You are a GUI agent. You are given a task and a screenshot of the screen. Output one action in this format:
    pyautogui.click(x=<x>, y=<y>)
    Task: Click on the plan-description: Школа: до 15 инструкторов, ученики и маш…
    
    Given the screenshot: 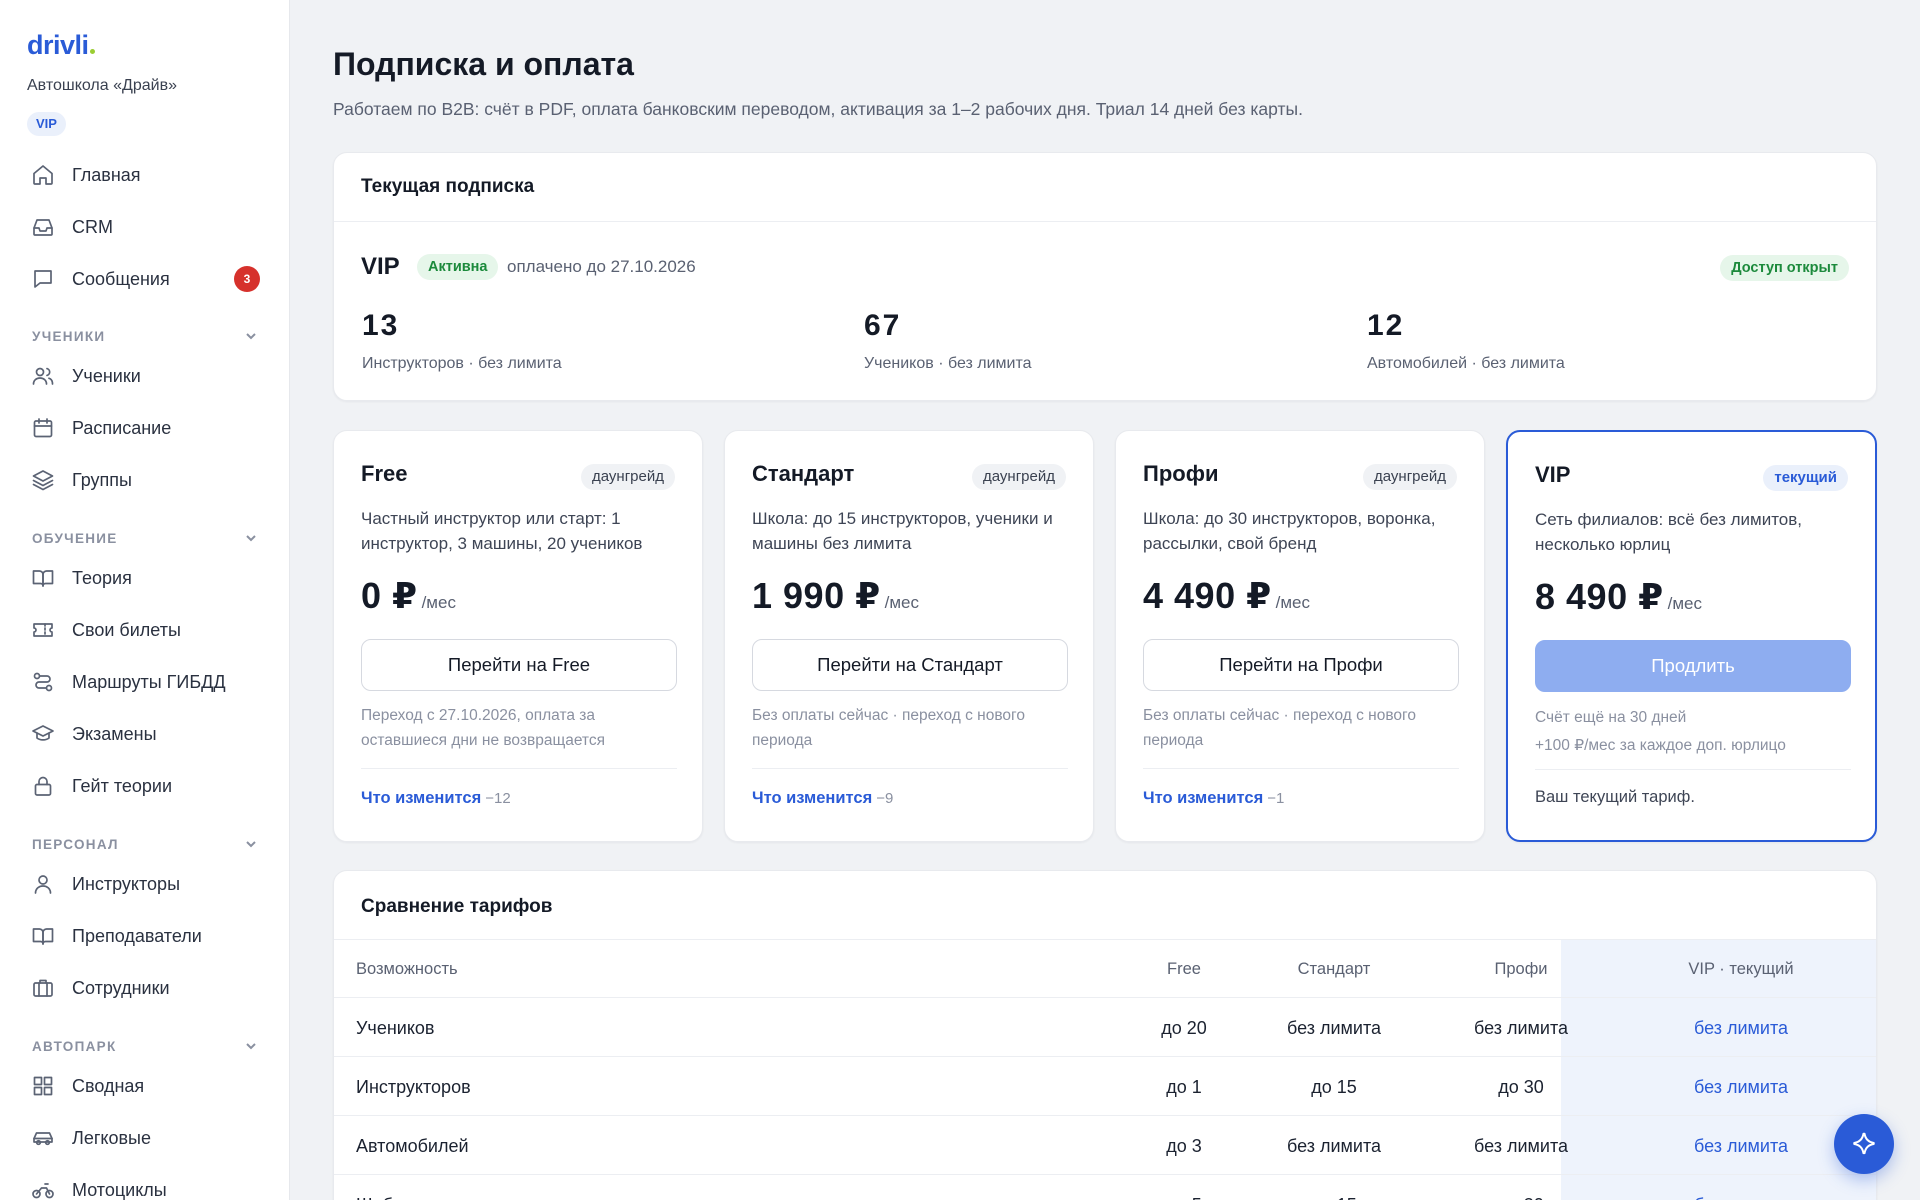 What is the action you would take?
    pyautogui.click(x=902, y=531)
    